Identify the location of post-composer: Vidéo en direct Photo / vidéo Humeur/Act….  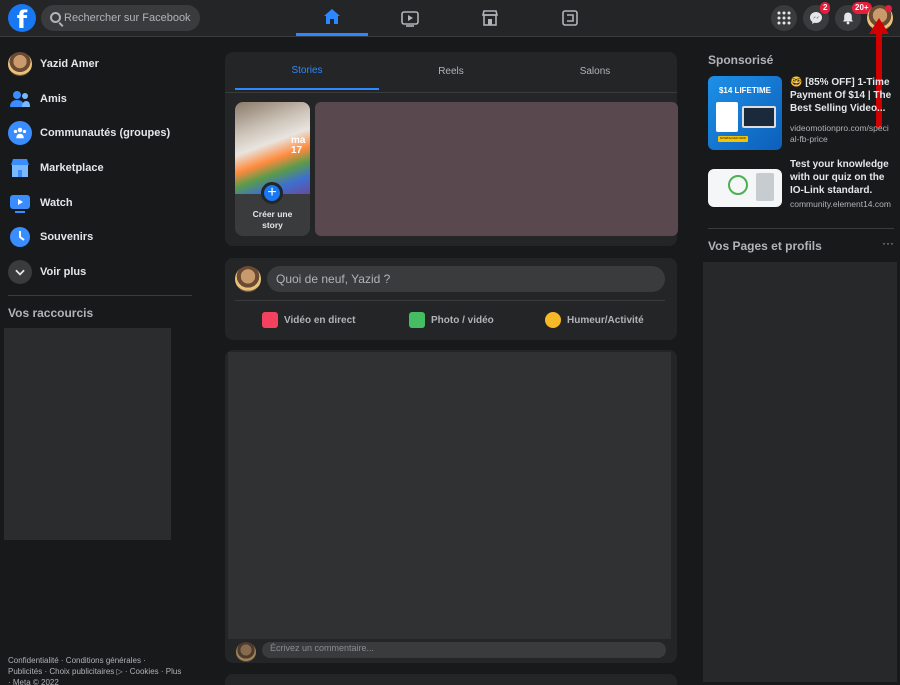
(451, 299).